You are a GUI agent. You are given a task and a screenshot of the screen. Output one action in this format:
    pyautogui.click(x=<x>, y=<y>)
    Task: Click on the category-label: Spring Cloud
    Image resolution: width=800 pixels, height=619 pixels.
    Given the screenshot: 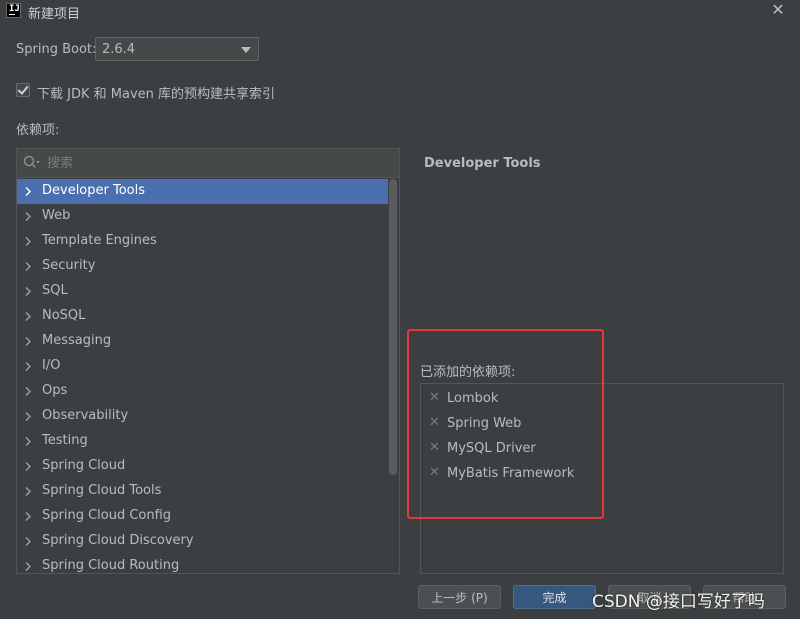 What is the action you would take?
    pyautogui.click(x=84, y=465)
    